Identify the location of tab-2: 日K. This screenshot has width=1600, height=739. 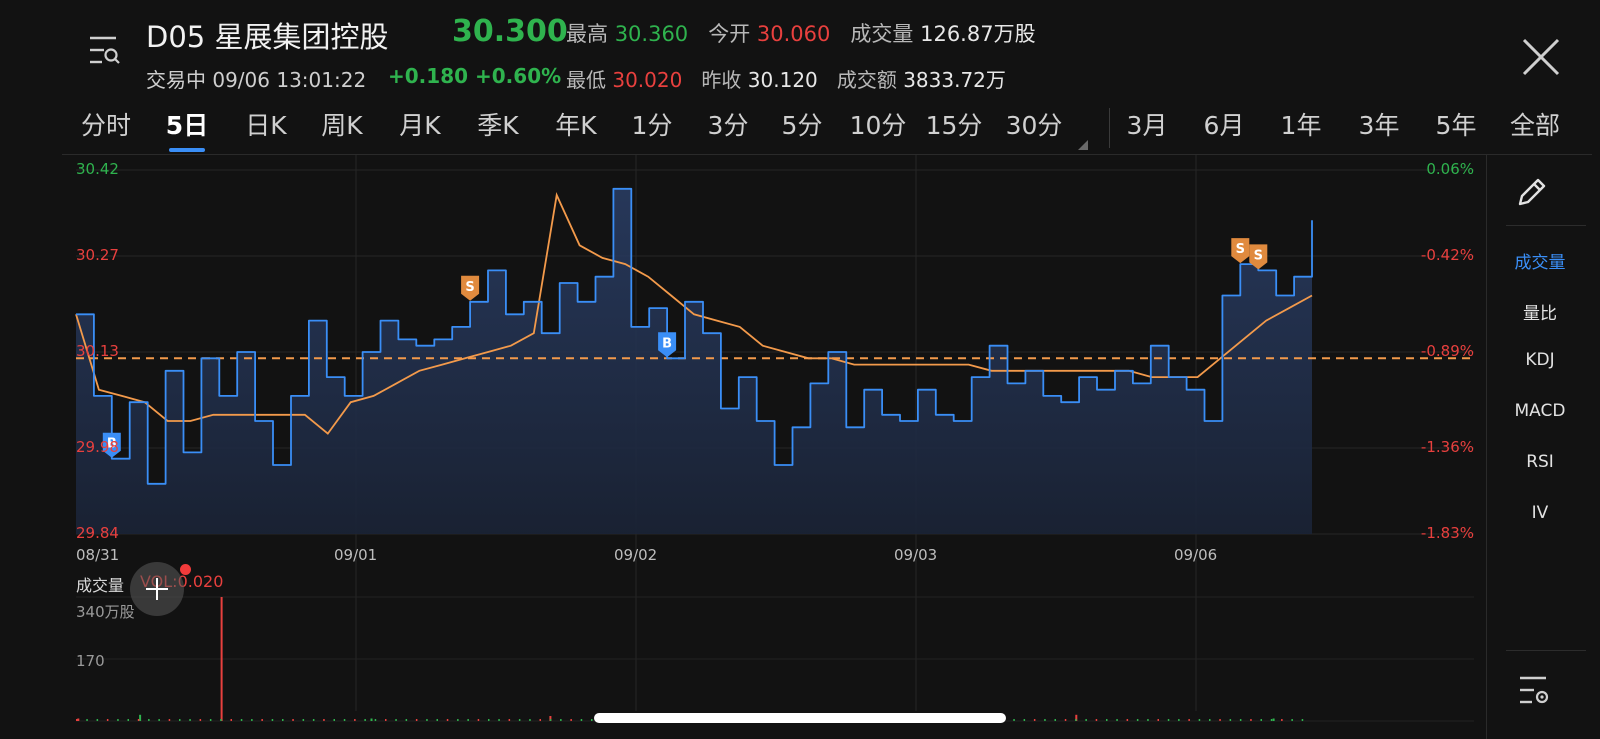
(265, 124).